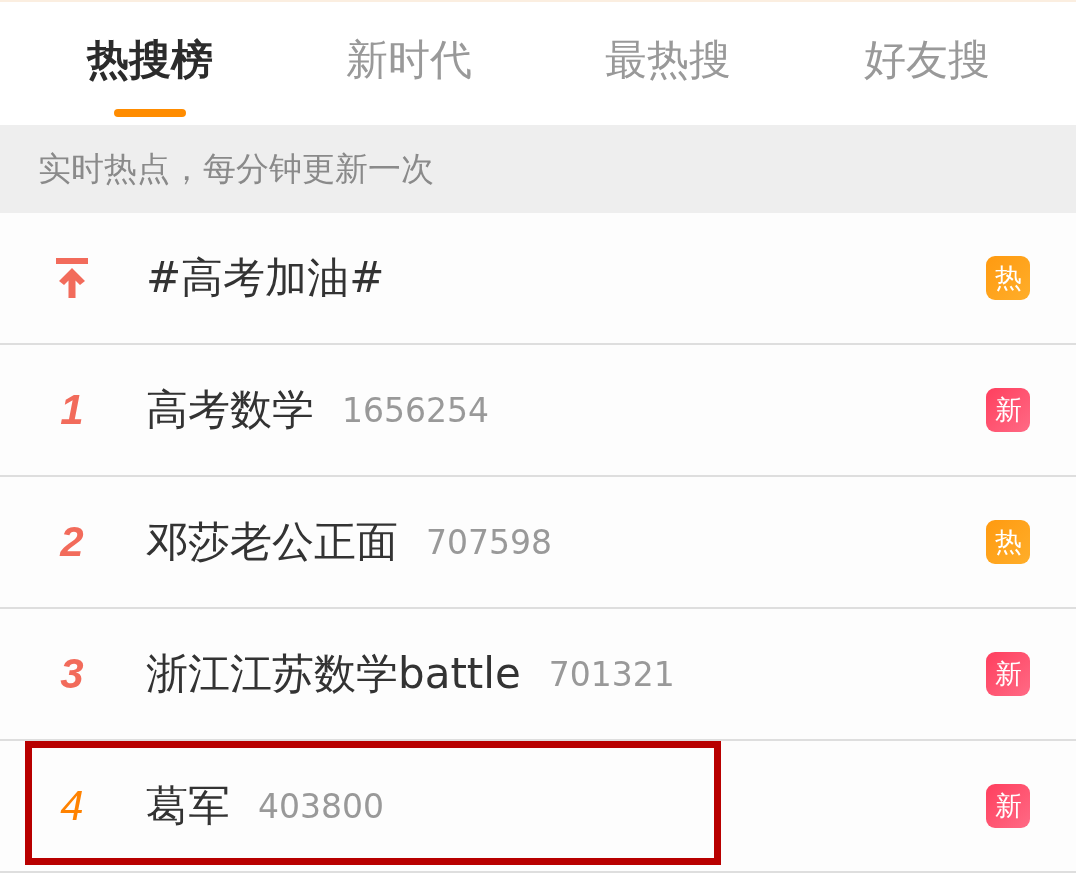 This screenshot has width=1076, height=879. What do you see at coordinates (149, 63) in the screenshot?
I see `tab: 热搜榜` at bounding box center [149, 63].